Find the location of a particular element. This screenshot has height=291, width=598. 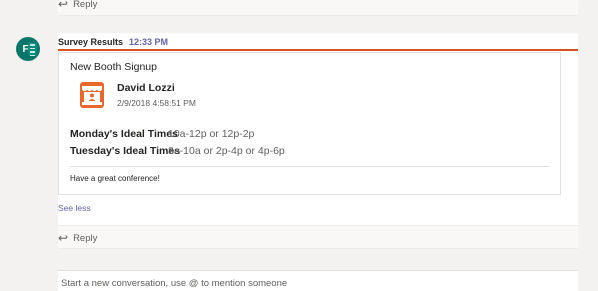

see-less-link: See less is located at coordinates (74, 208).